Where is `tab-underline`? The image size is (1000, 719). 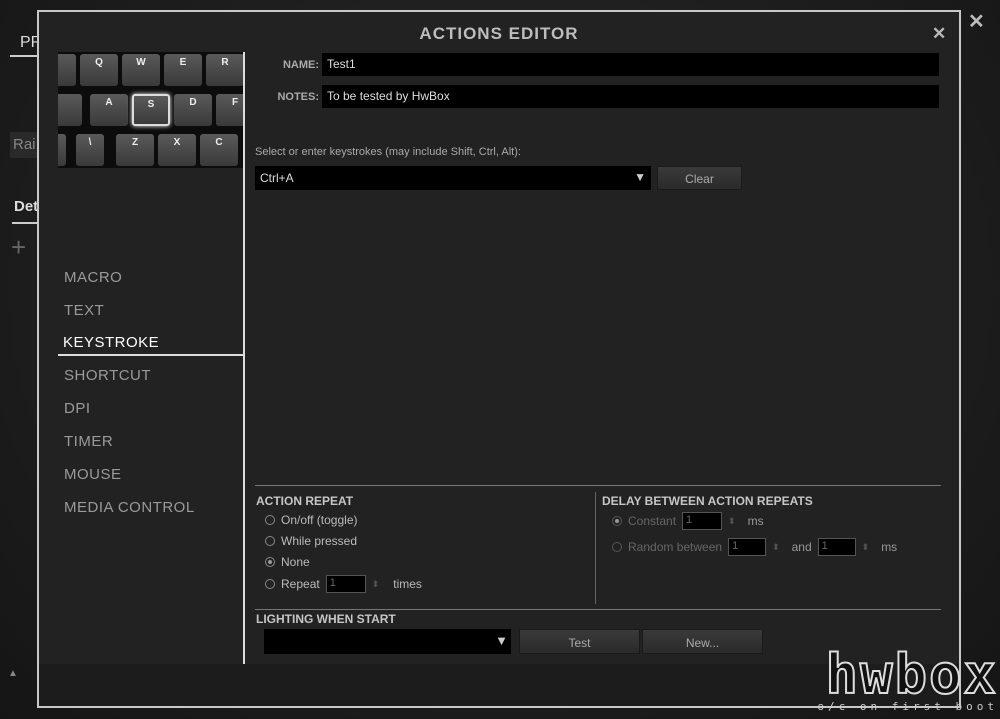
tab-underline is located at coordinates (25, 56).